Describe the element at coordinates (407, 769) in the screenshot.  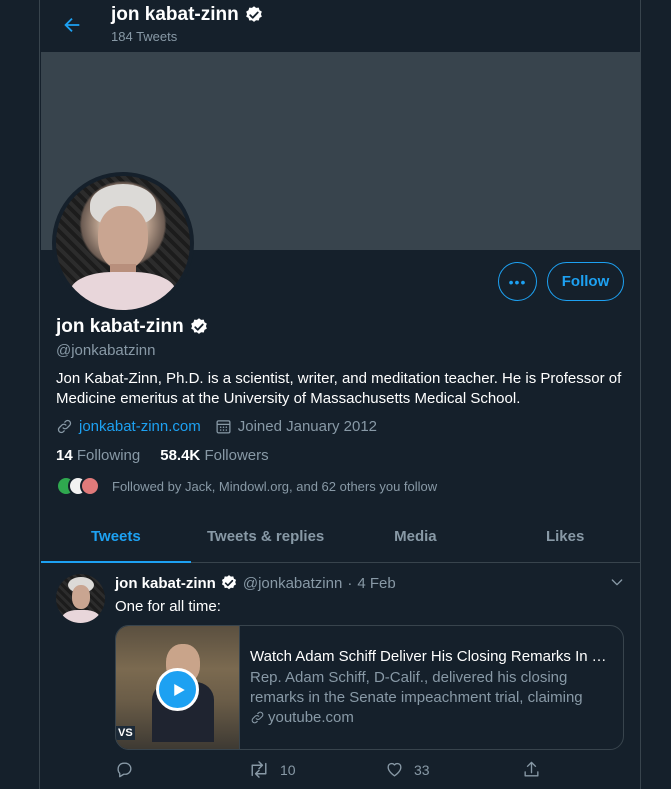
I see `like-button: 33` at that location.